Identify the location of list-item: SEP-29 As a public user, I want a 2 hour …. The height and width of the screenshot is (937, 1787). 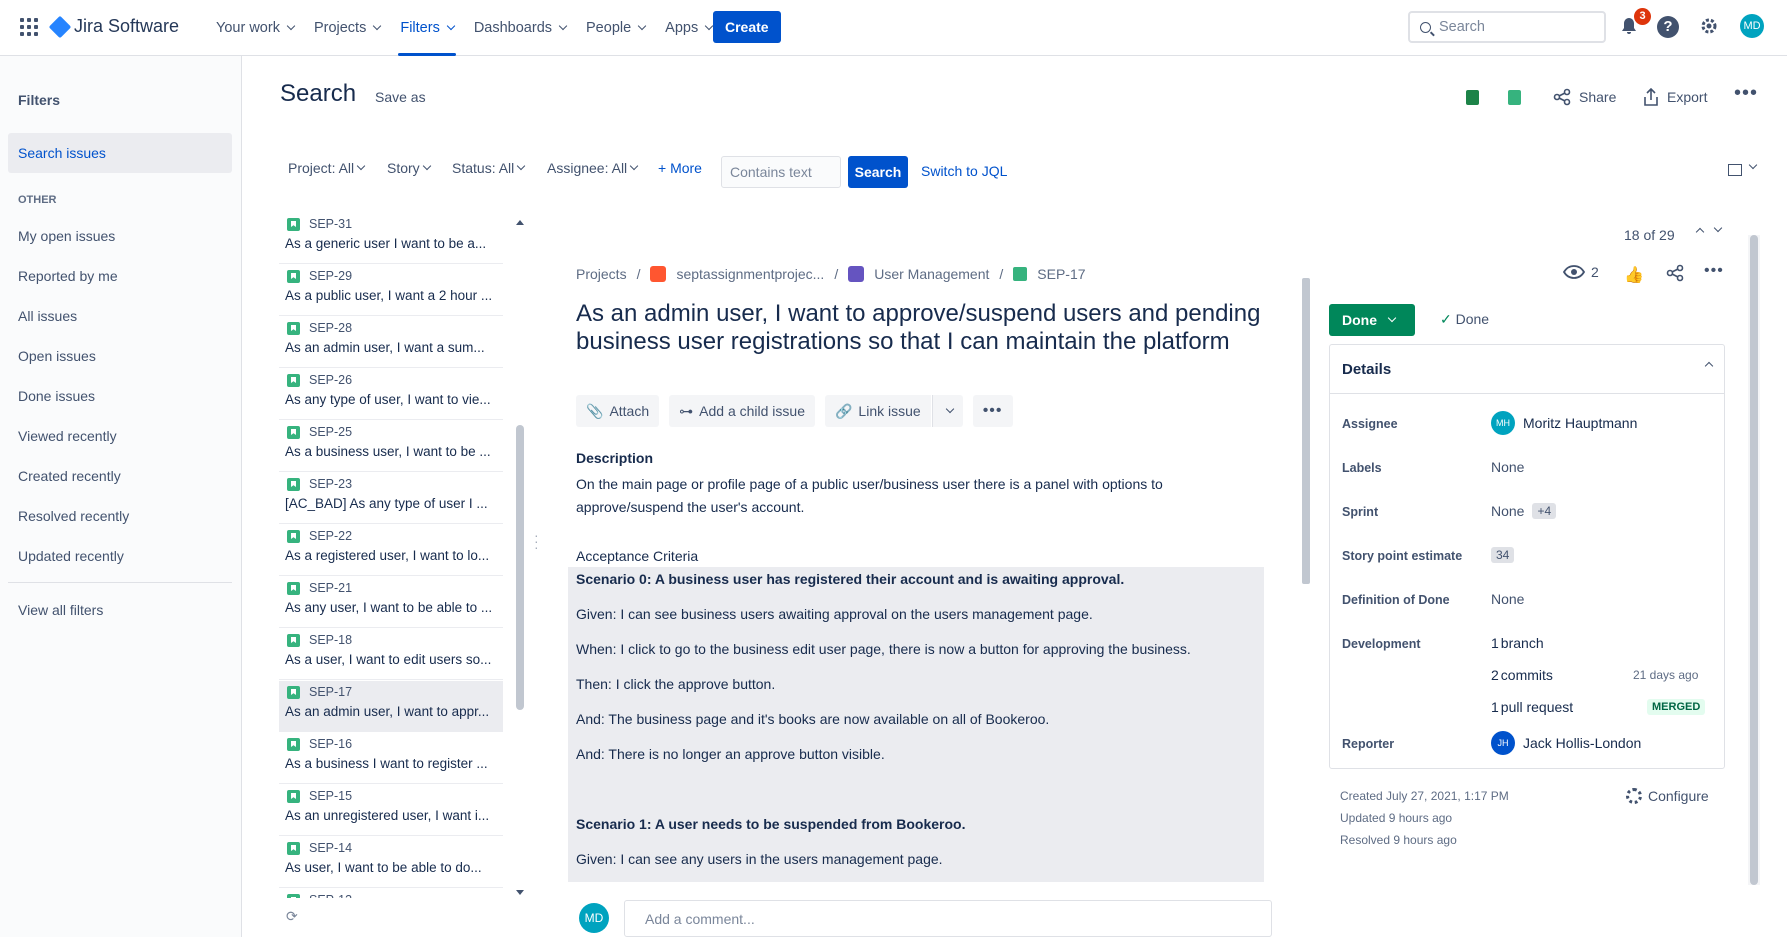
(391, 290).